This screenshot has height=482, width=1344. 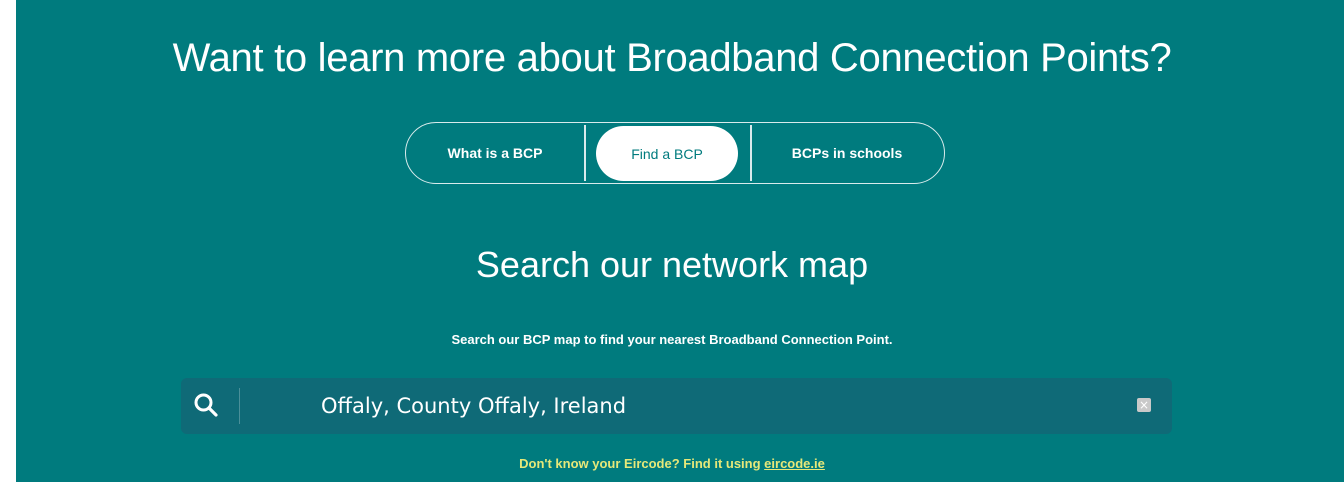 I want to click on search-input, so click(x=711, y=406).